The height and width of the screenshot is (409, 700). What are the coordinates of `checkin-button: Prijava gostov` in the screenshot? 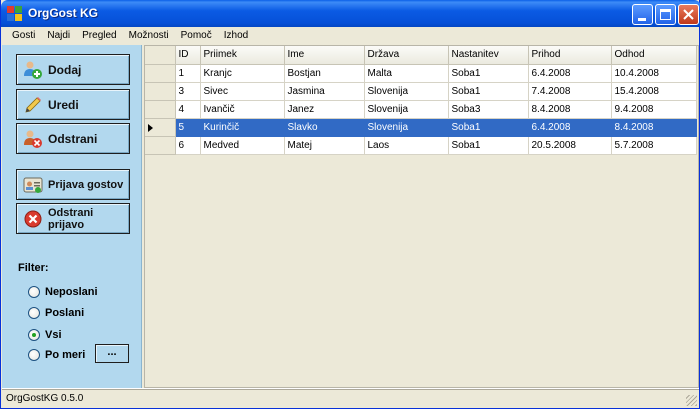 It's located at (73, 184).